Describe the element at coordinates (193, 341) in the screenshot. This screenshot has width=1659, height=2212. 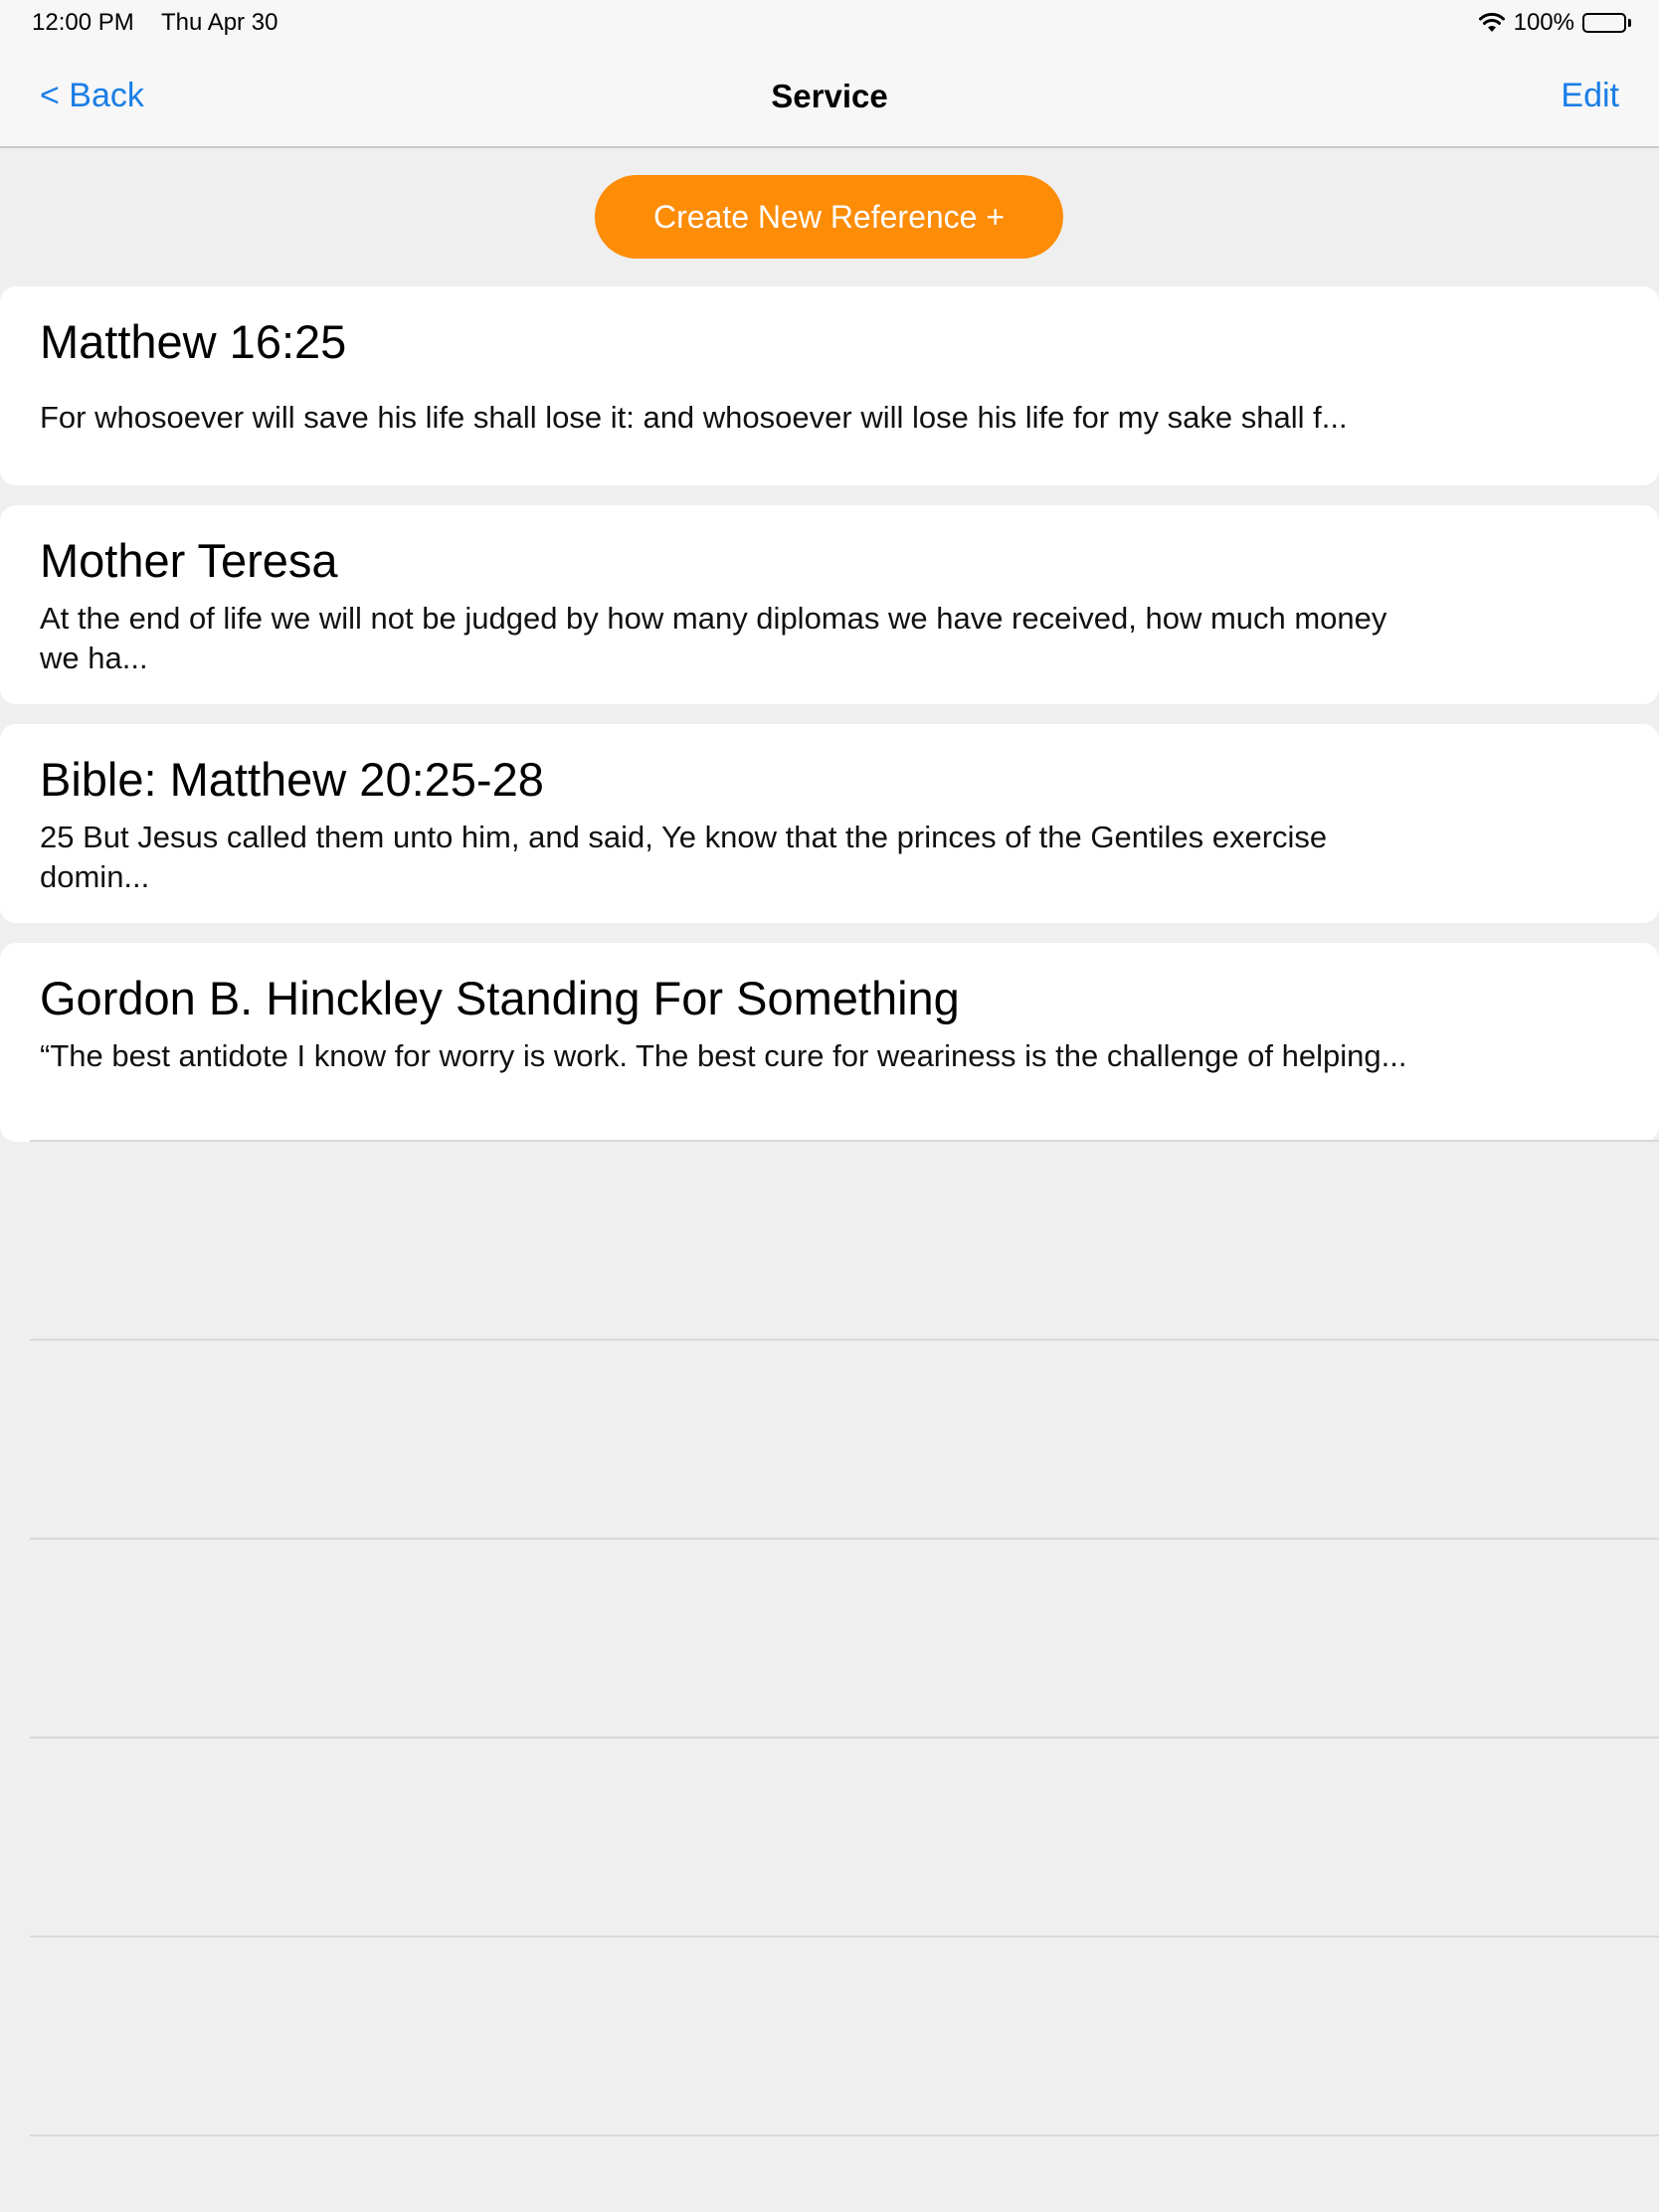
I see `reference-title: Matthew 16:25` at that location.